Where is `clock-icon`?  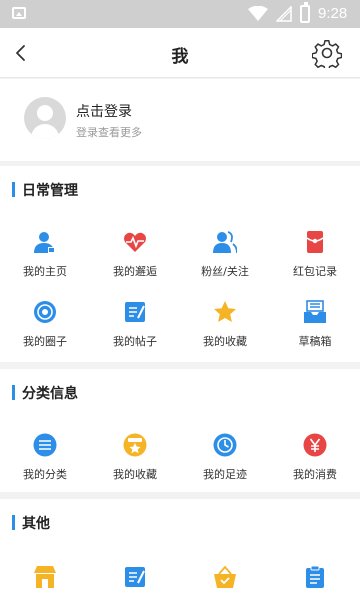
clock-icon is located at coordinates (225, 445).